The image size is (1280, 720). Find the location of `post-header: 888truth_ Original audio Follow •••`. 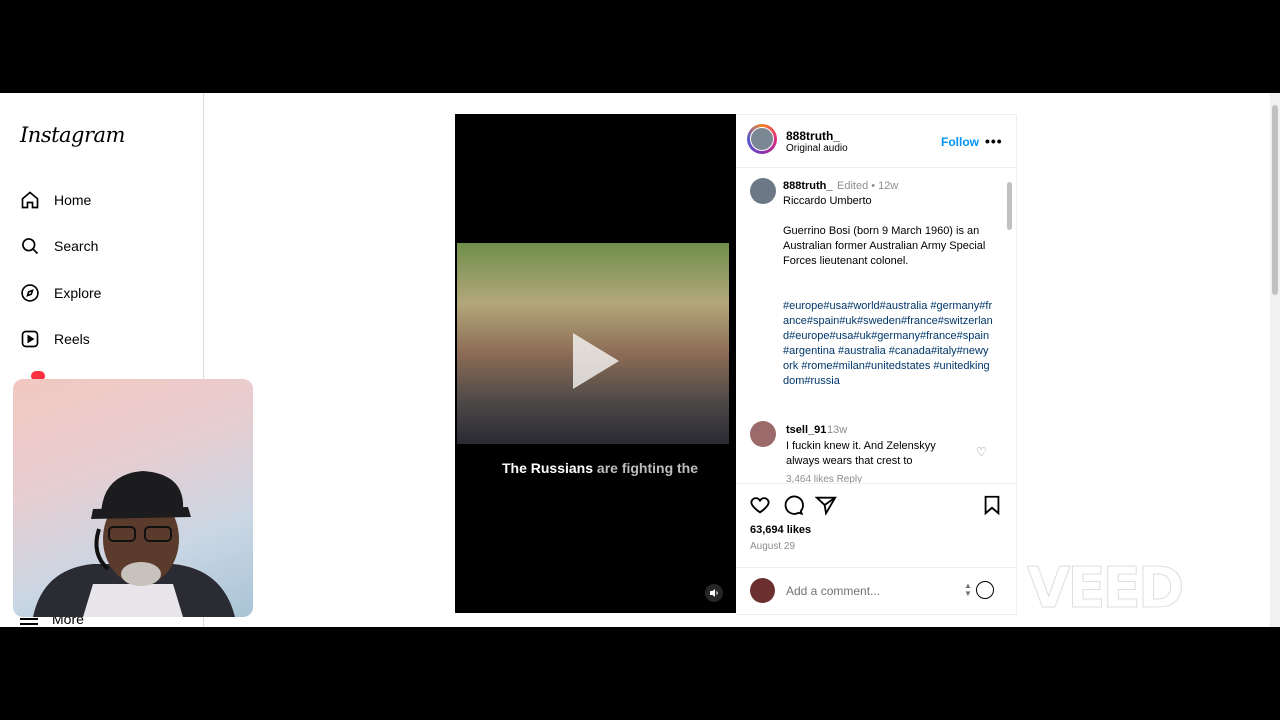

post-header: 888truth_ Original audio Follow ••• is located at coordinates (876, 141).